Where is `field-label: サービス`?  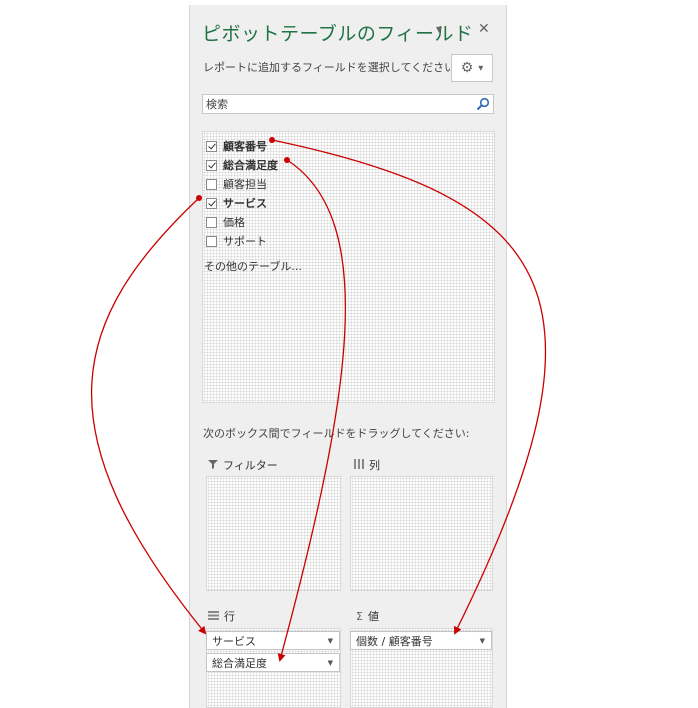
field-label: サービス is located at coordinates (245, 203).